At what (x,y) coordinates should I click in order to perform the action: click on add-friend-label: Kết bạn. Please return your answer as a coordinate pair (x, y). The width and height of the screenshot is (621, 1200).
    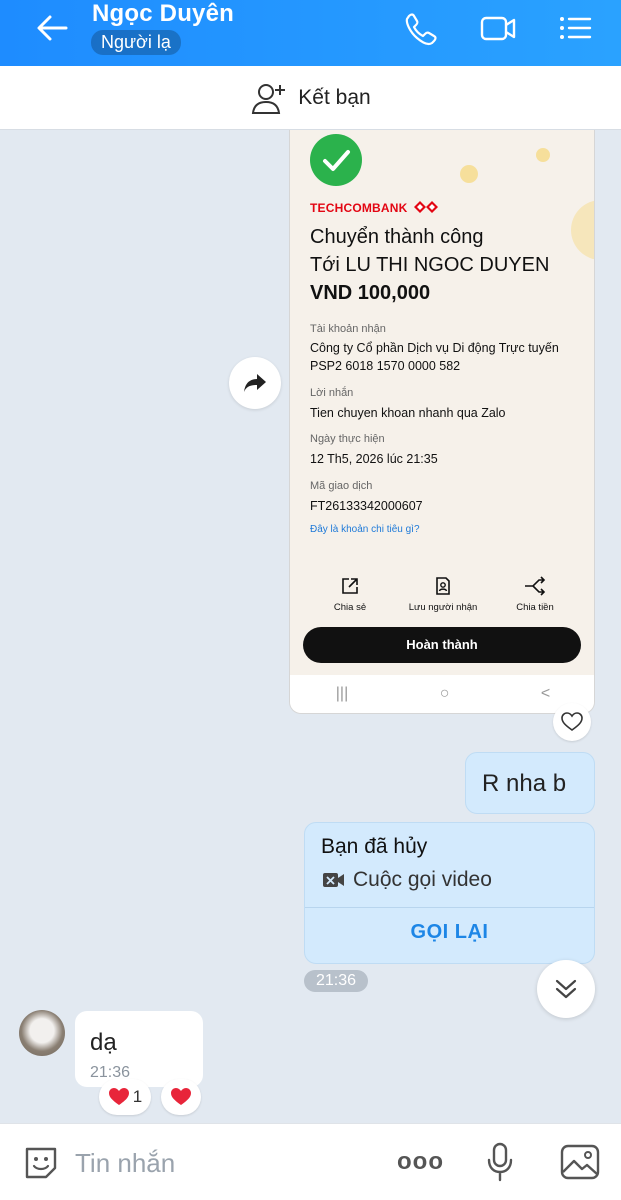
    Looking at the image, I should click on (334, 97).